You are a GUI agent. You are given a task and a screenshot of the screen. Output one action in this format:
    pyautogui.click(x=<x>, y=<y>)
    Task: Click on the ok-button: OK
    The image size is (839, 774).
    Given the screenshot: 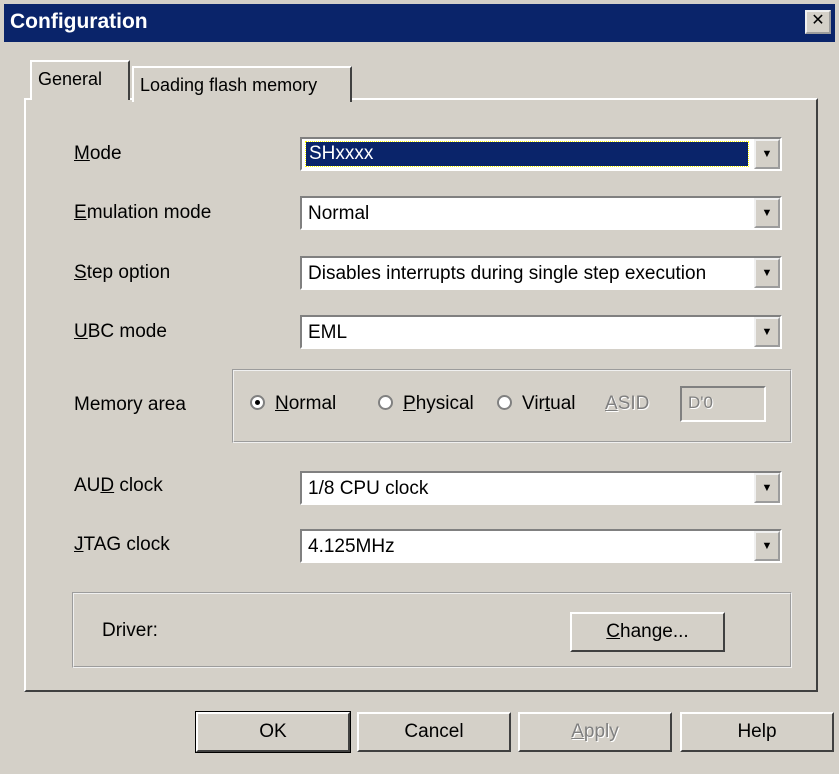 What is the action you would take?
    pyautogui.click(x=273, y=732)
    